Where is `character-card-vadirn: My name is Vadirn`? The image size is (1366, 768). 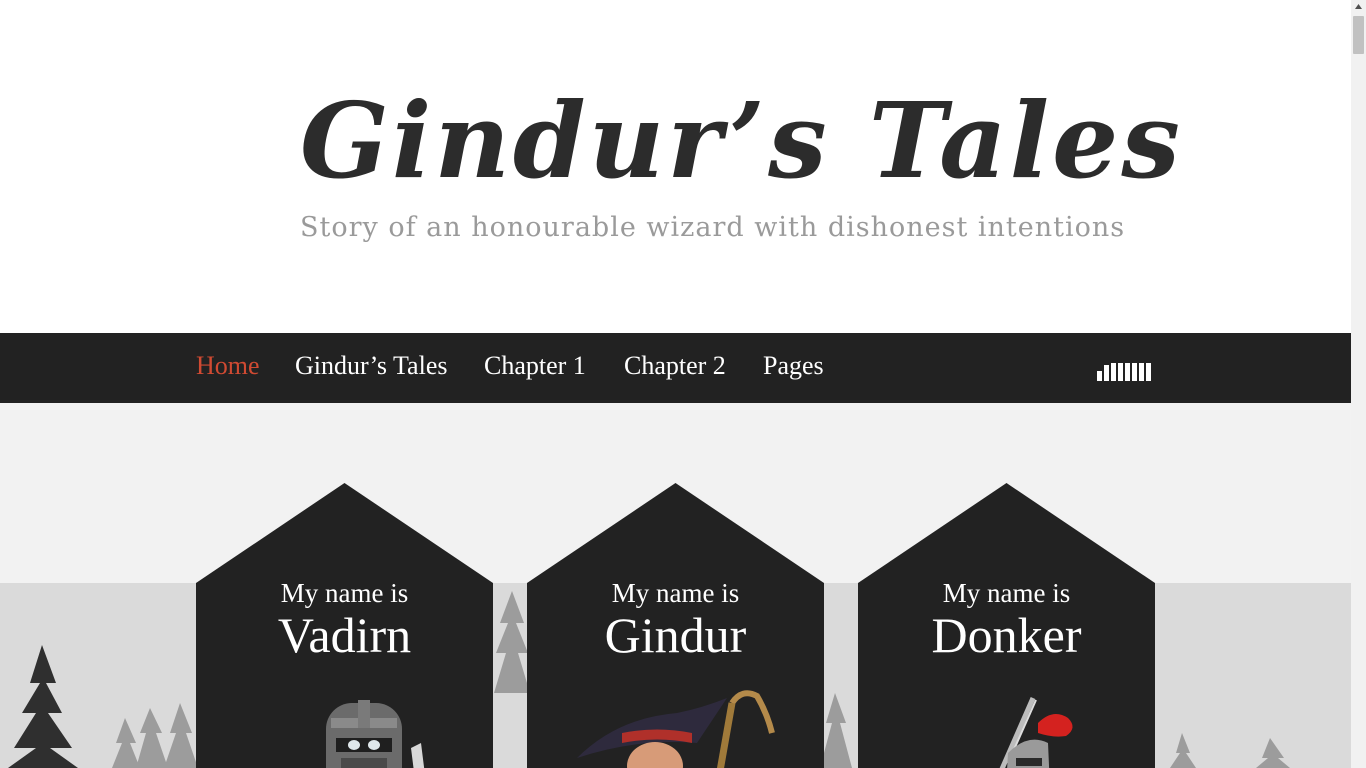
character-card-vadirn: My name is Vadirn is located at coordinates (344, 625).